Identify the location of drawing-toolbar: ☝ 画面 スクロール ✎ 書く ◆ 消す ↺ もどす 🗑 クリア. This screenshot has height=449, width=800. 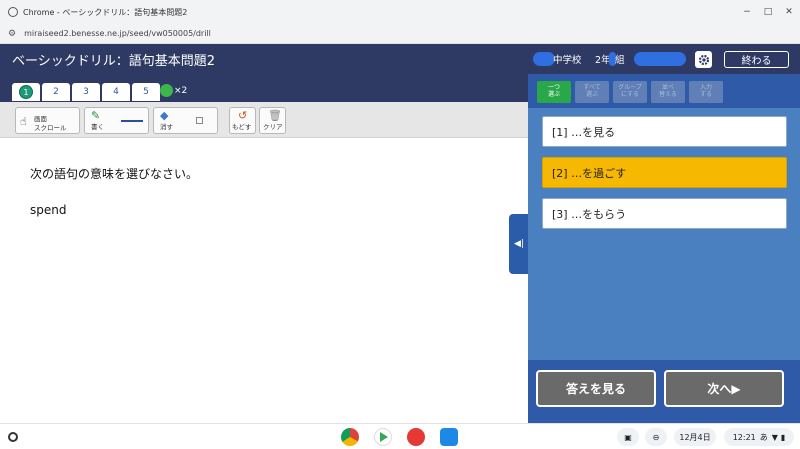
(264, 120).